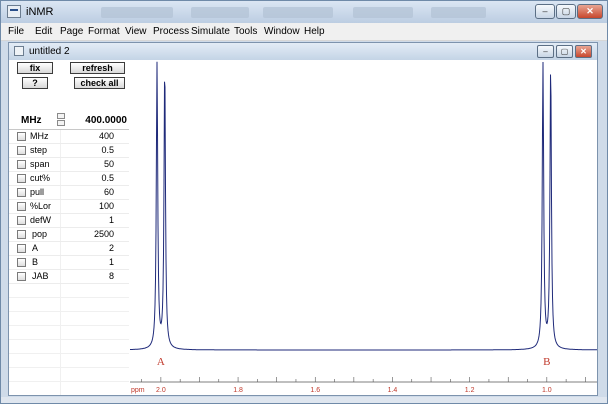  I want to click on tick-label: 1.2, so click(470, 390).